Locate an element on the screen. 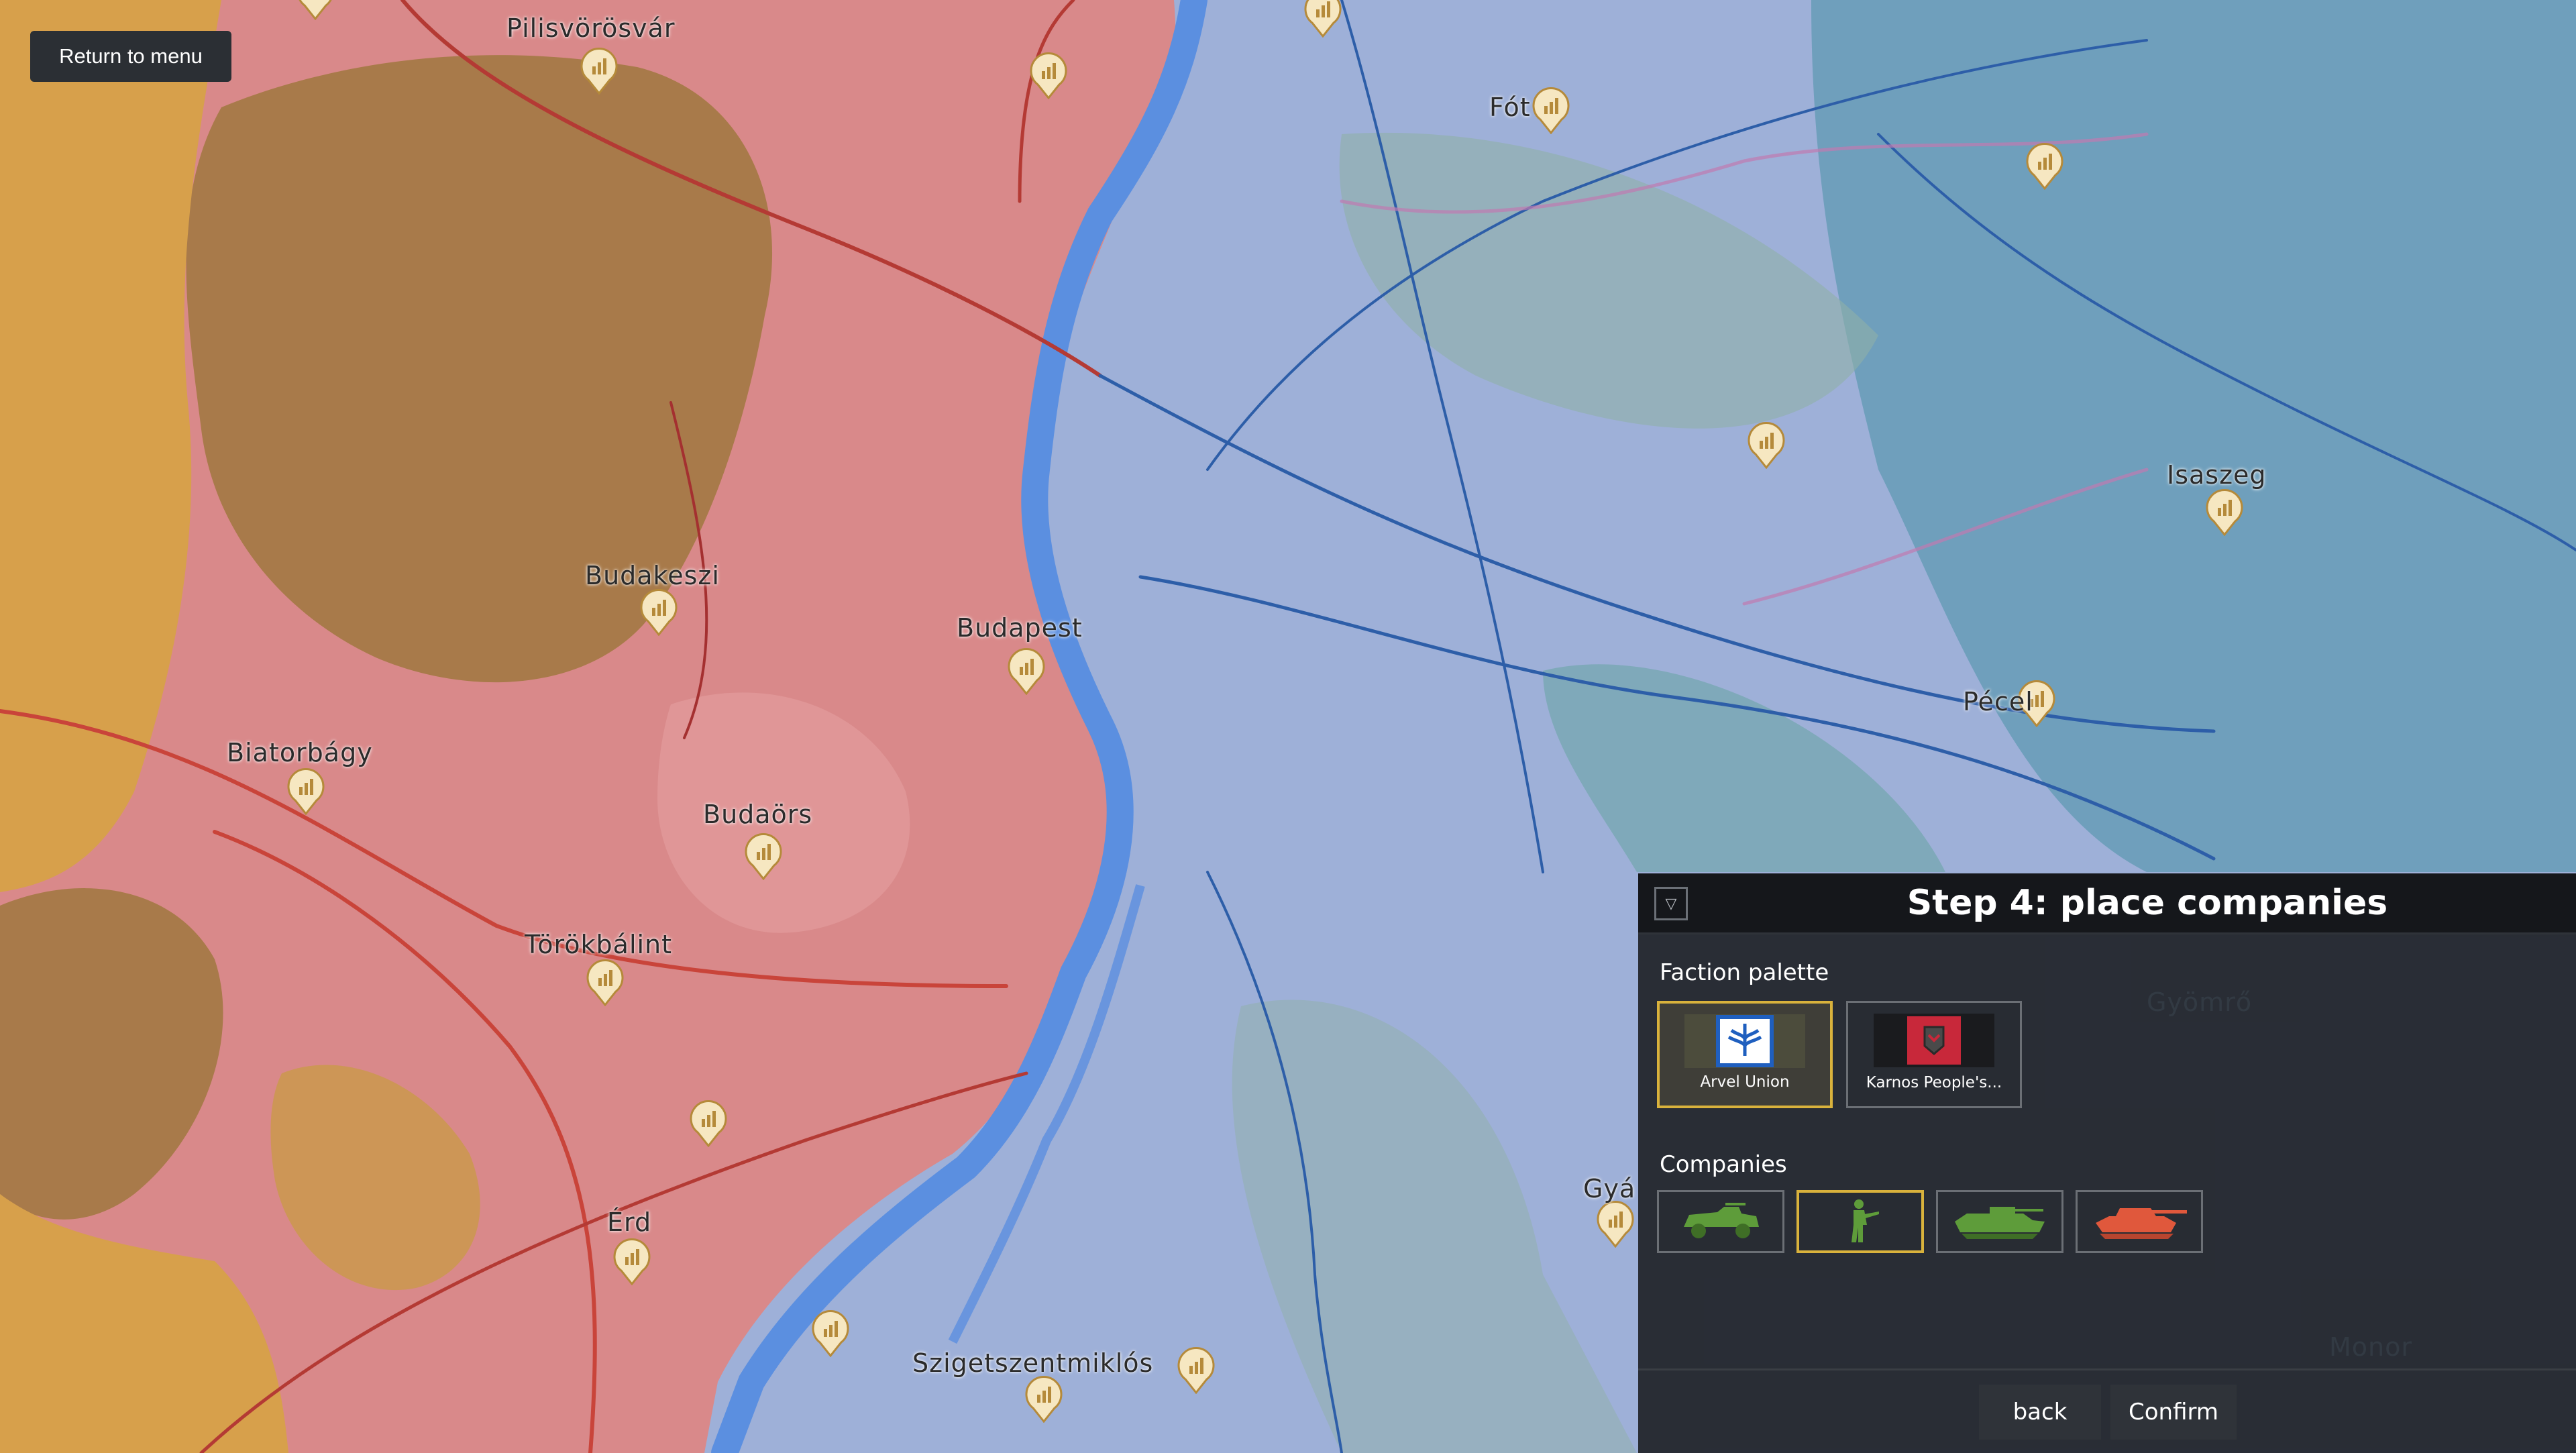 This screenshot has width=2576, height=1453. return-to-menu-button: Return to menu is located at coordinates (130, 56).